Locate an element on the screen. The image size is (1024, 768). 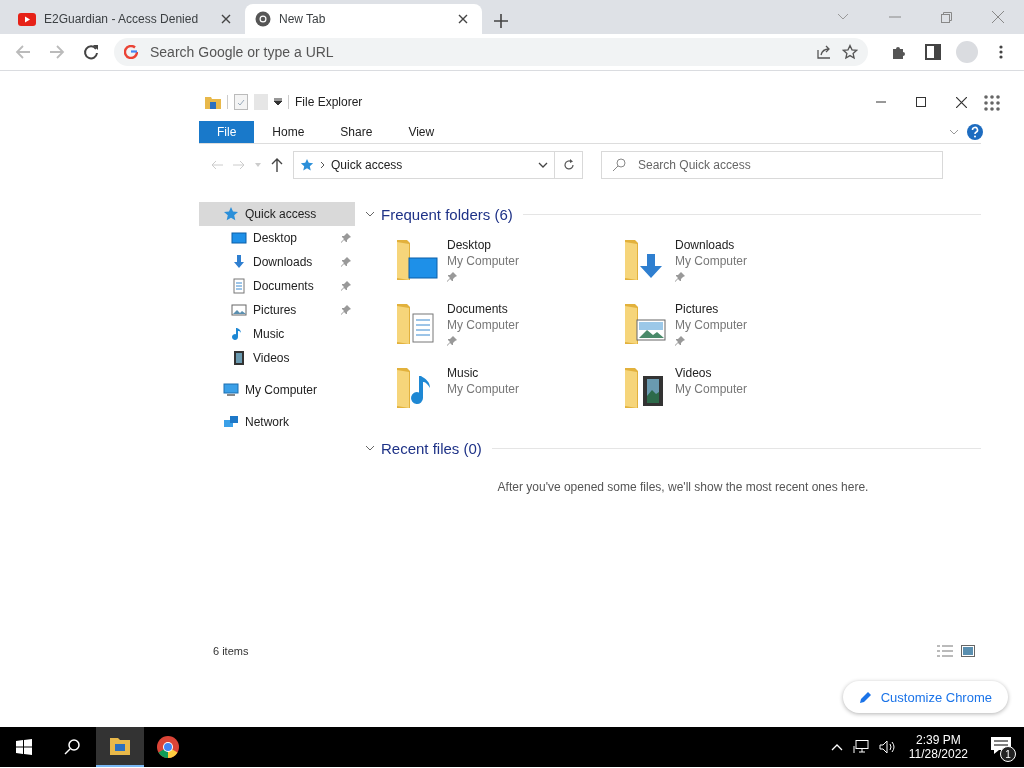
address-bar: Search Google or type a URL is located at coordinates (491, 52).